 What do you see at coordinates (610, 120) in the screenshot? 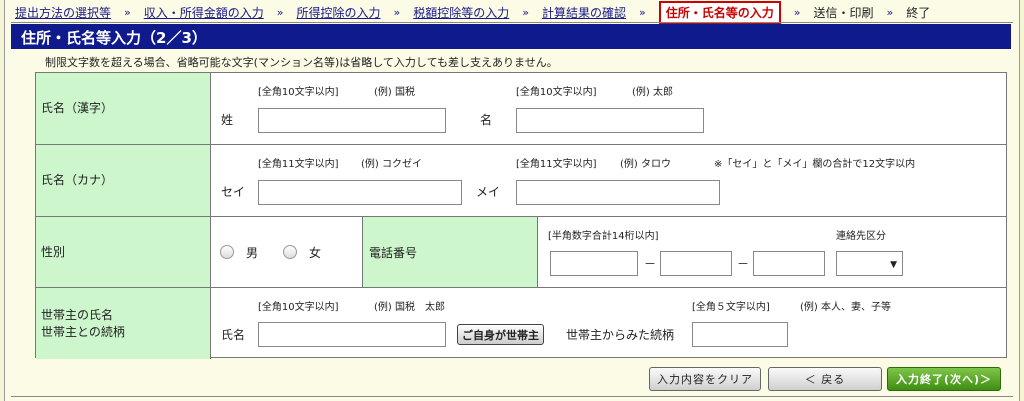
I see `mei-kanji-input` at bounding box center [610, 120].